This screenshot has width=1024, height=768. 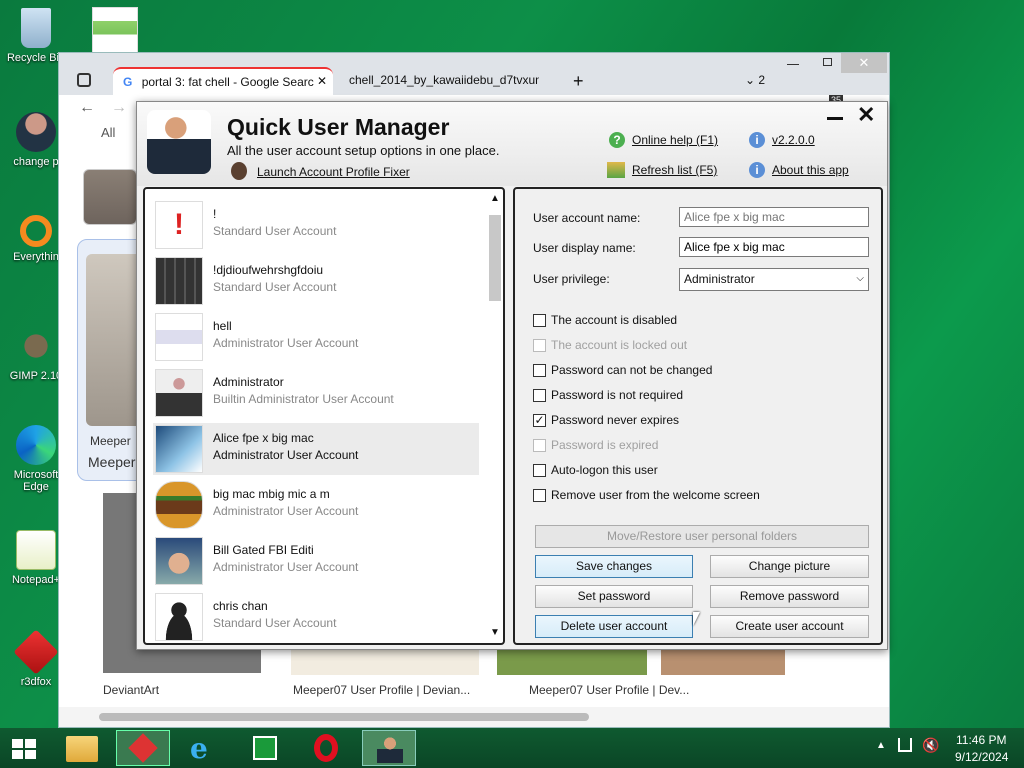 I want to click on r3dfox-taskbar-button, so click(x=143, y=748).